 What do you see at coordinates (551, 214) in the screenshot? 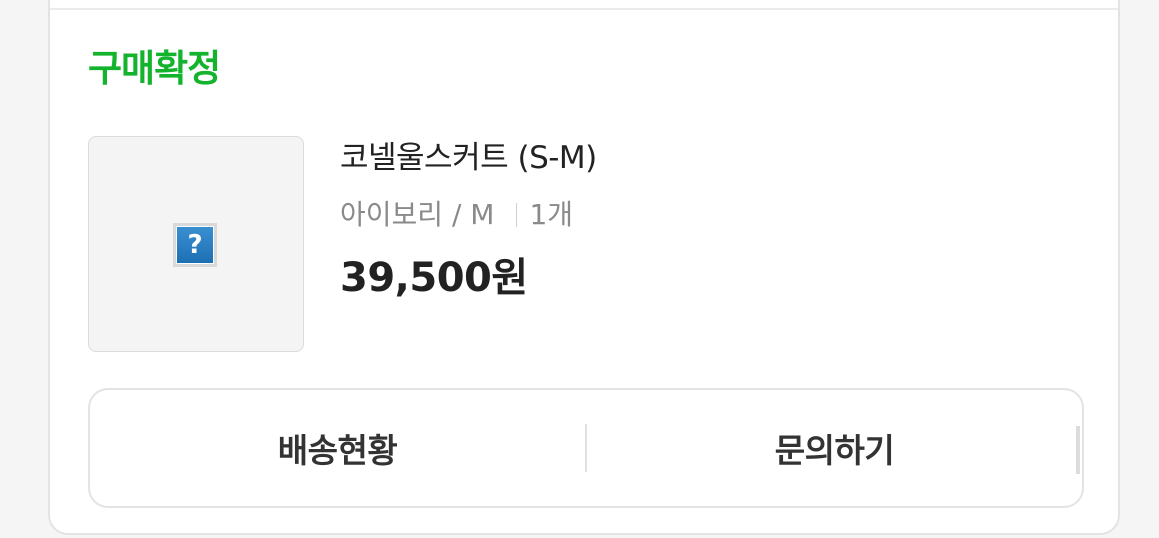
I see `quantity-text: 1개` at bounding box center [551, 214].